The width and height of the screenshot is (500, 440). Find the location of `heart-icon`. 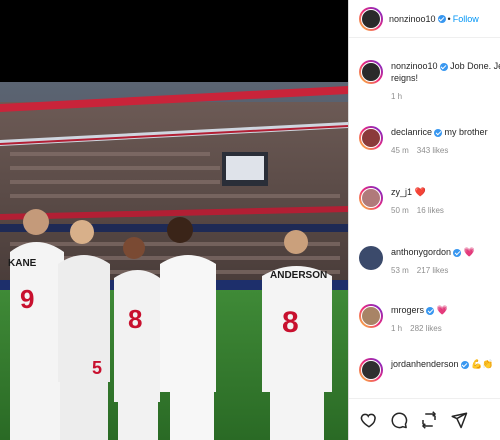

heart-icon is located at coordinates (368, 420).